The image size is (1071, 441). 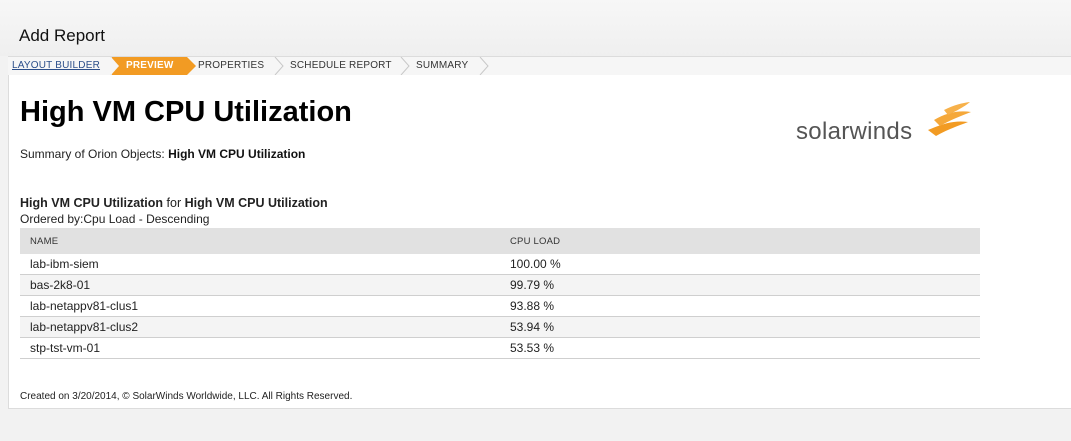 I want to click on cpu-load-cell: 53.94 %, so click(x=740, y=327).